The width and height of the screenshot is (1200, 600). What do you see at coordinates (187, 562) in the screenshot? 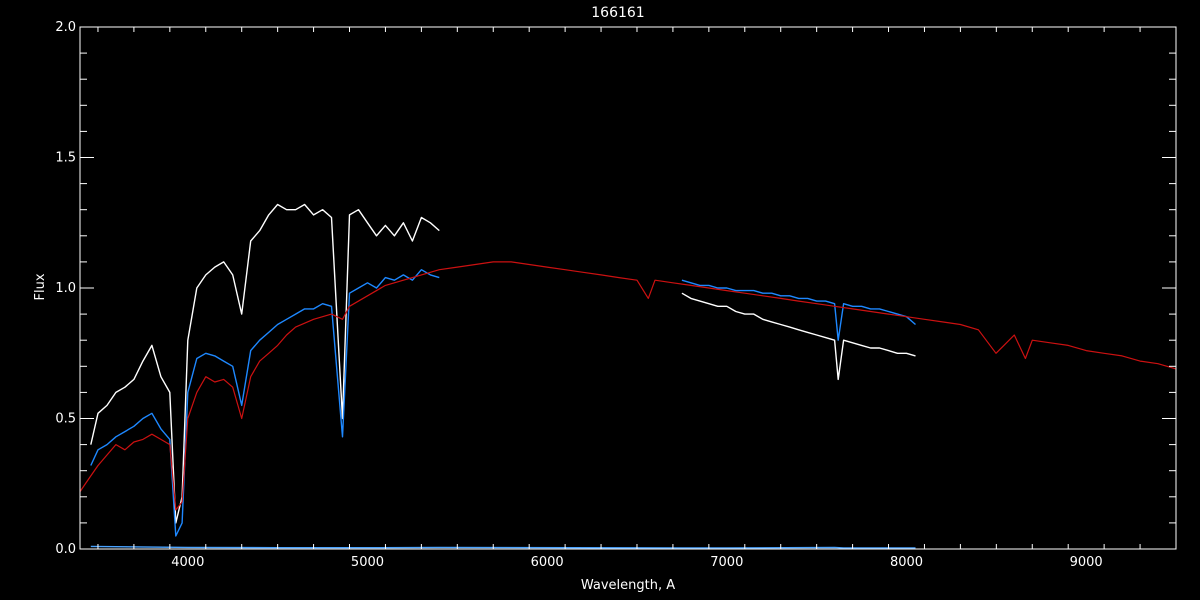
I see `x-tick-label: 4000` at bounding box center [187, 562].